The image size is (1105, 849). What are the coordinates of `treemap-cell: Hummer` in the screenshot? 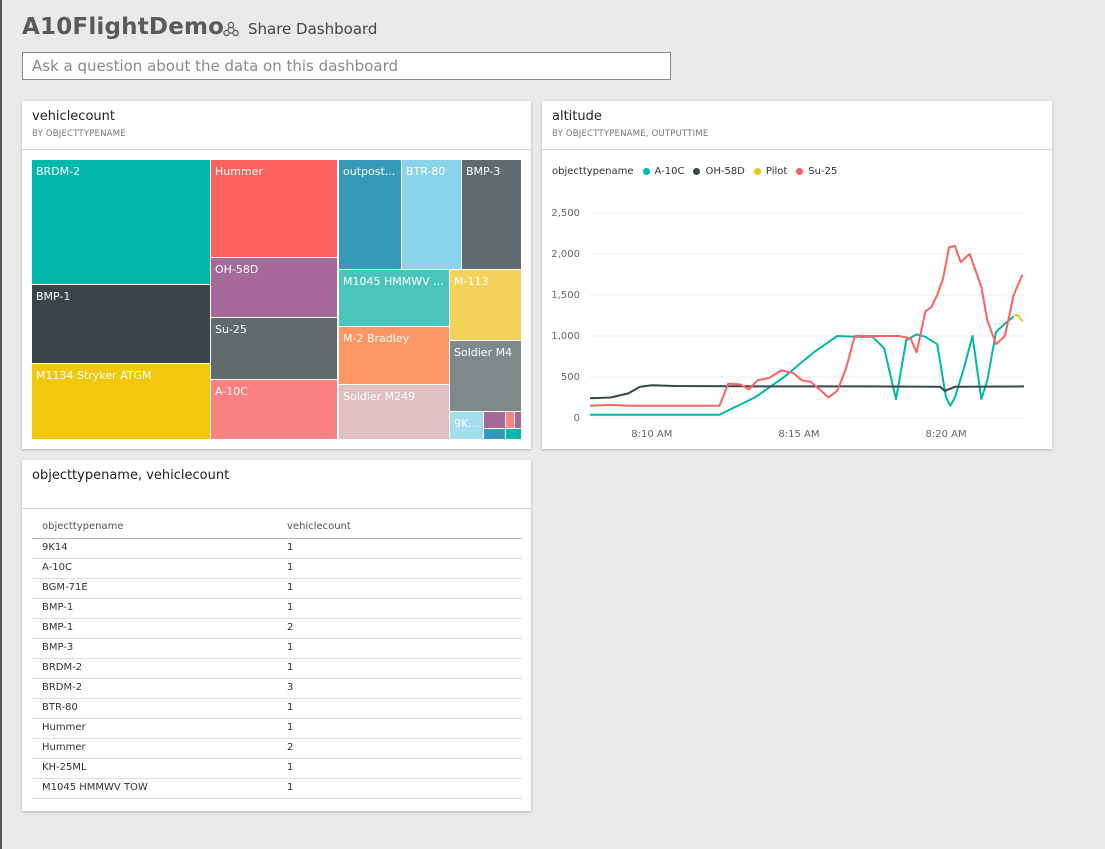 It's located at (274, 209).